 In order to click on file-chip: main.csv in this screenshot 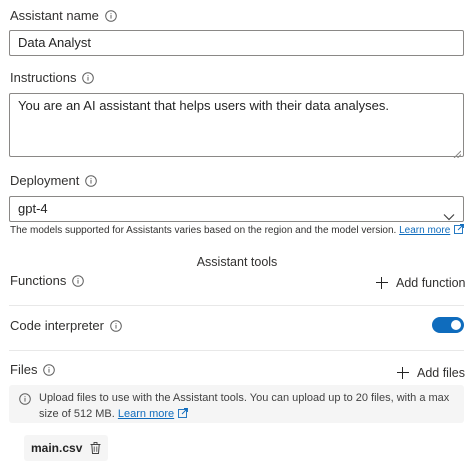, I will do `click(66, 448)`.